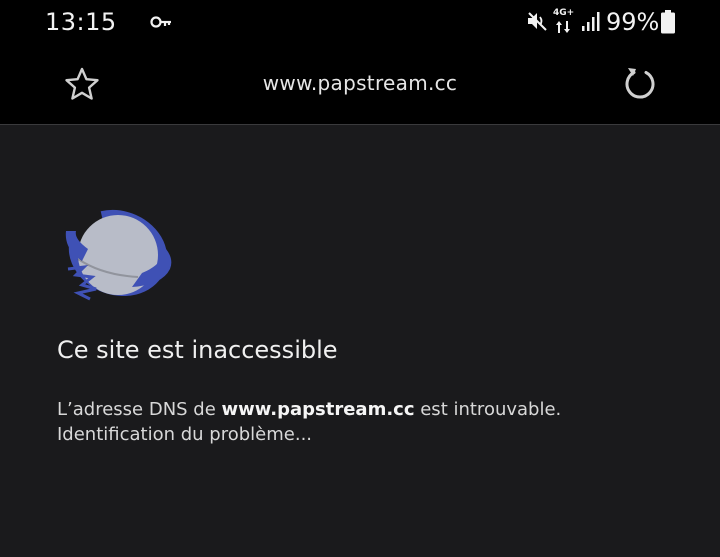 This screenshot has width=720, height=557. What do you see at coordinates (668, 22) in the screenshot?
I see `battery-icon` at bounding box center [668, 22].